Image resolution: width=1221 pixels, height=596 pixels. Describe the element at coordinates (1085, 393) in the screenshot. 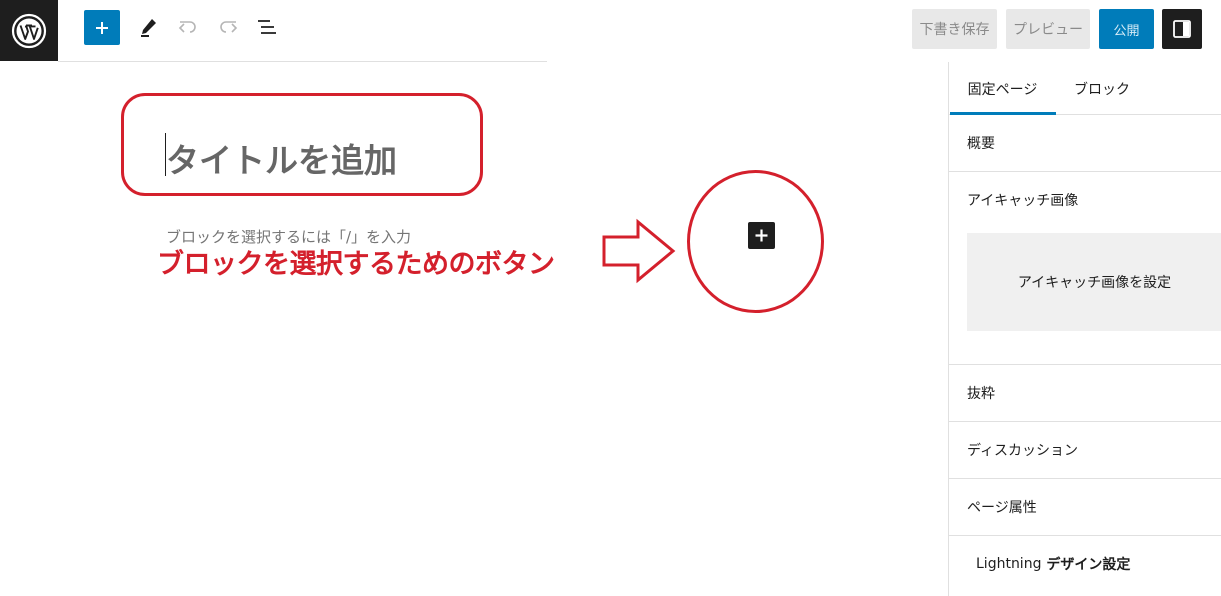

I see `panel-excerpt: 抜粋` at that location.